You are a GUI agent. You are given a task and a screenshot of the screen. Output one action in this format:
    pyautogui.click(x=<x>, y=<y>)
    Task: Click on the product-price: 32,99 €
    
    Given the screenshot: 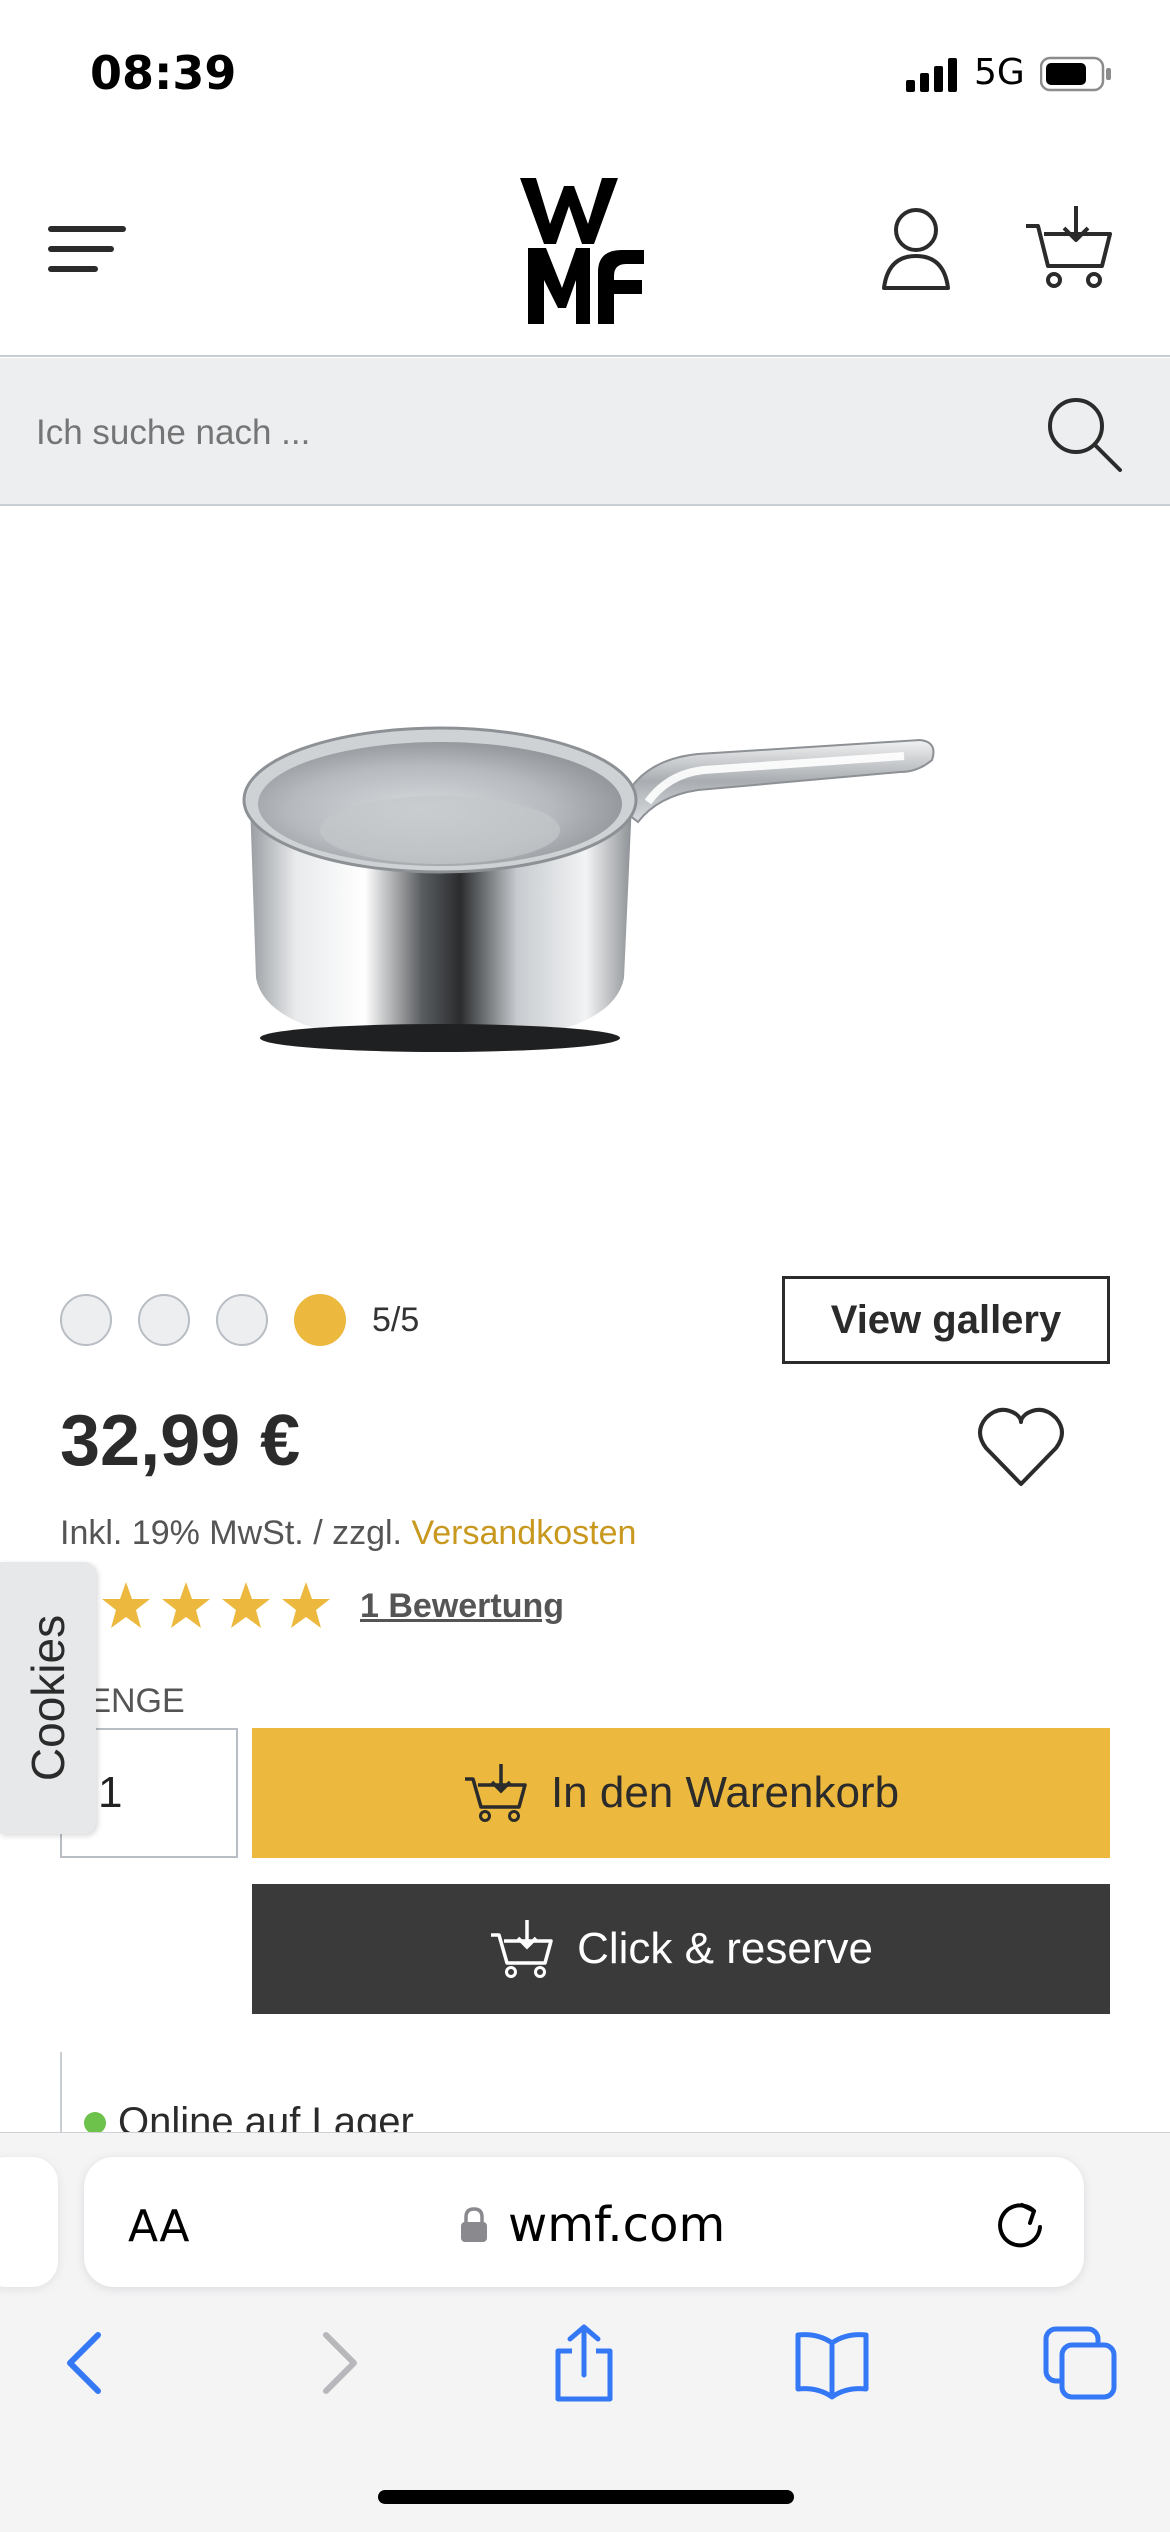 What is the action you would take?
    pyautogui.click(x=180, y=1441)
    